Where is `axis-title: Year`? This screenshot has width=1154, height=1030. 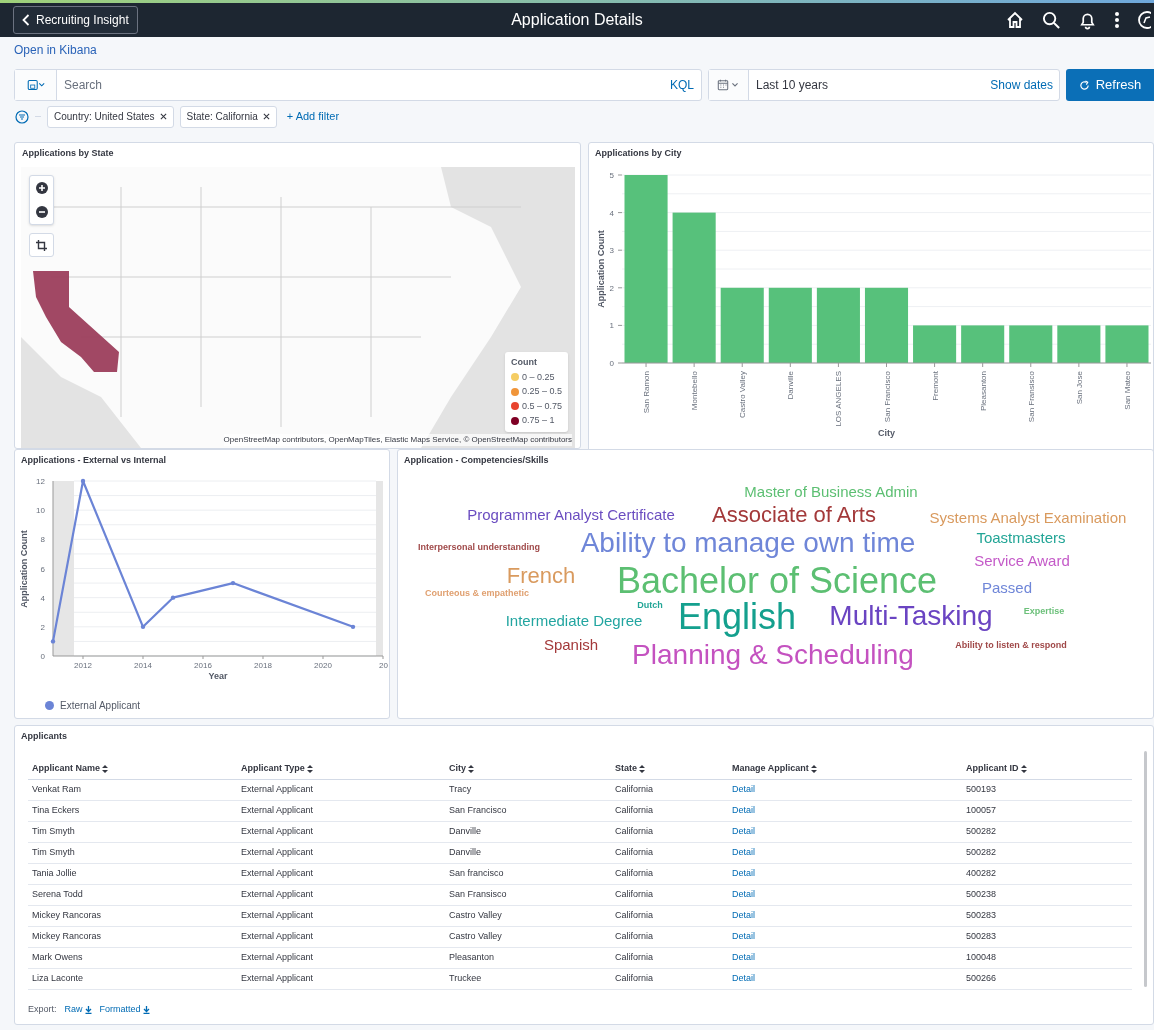
axis-title: Year is located at coordinates (218, 676).